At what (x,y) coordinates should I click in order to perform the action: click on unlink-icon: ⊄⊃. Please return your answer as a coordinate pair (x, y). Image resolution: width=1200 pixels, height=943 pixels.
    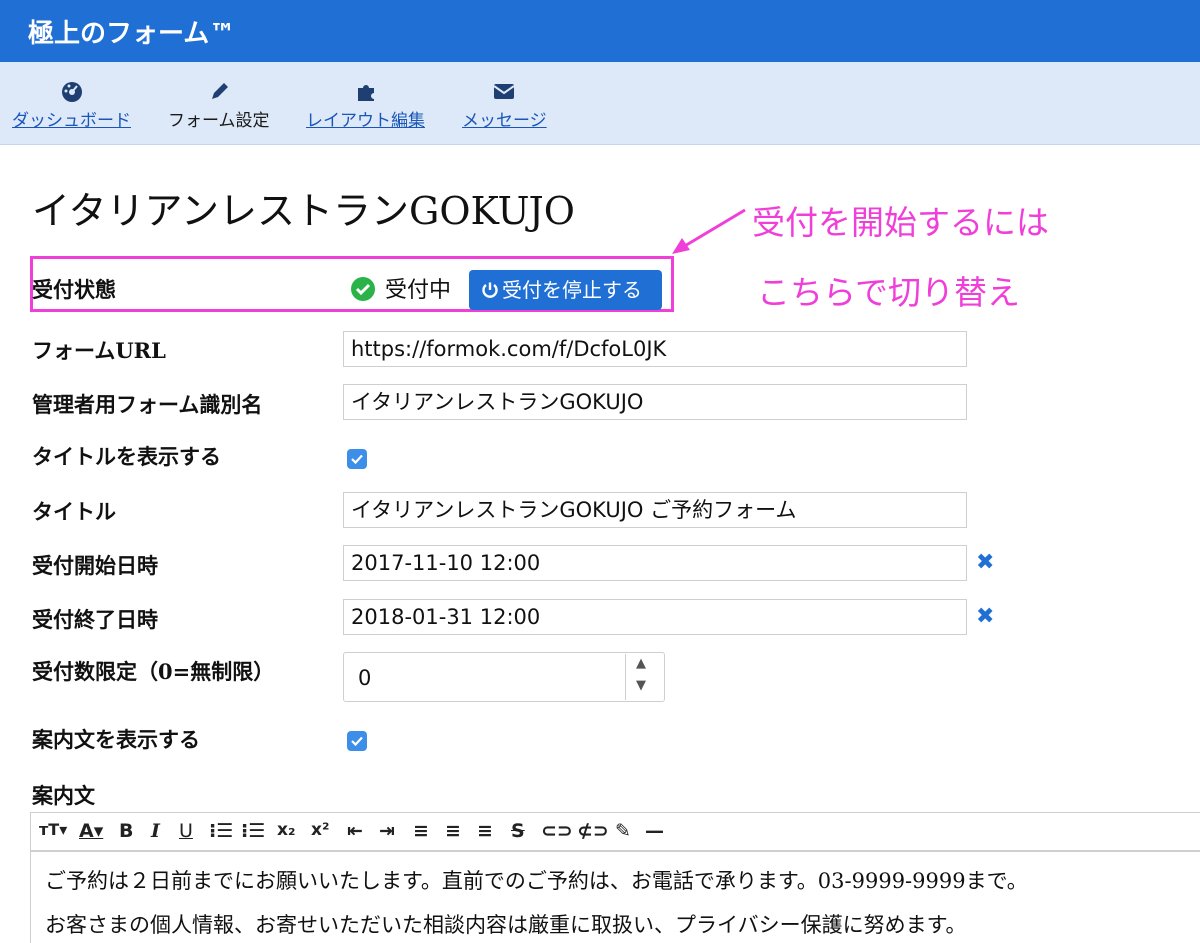
    Looking at the image, I should click on (593, 831).